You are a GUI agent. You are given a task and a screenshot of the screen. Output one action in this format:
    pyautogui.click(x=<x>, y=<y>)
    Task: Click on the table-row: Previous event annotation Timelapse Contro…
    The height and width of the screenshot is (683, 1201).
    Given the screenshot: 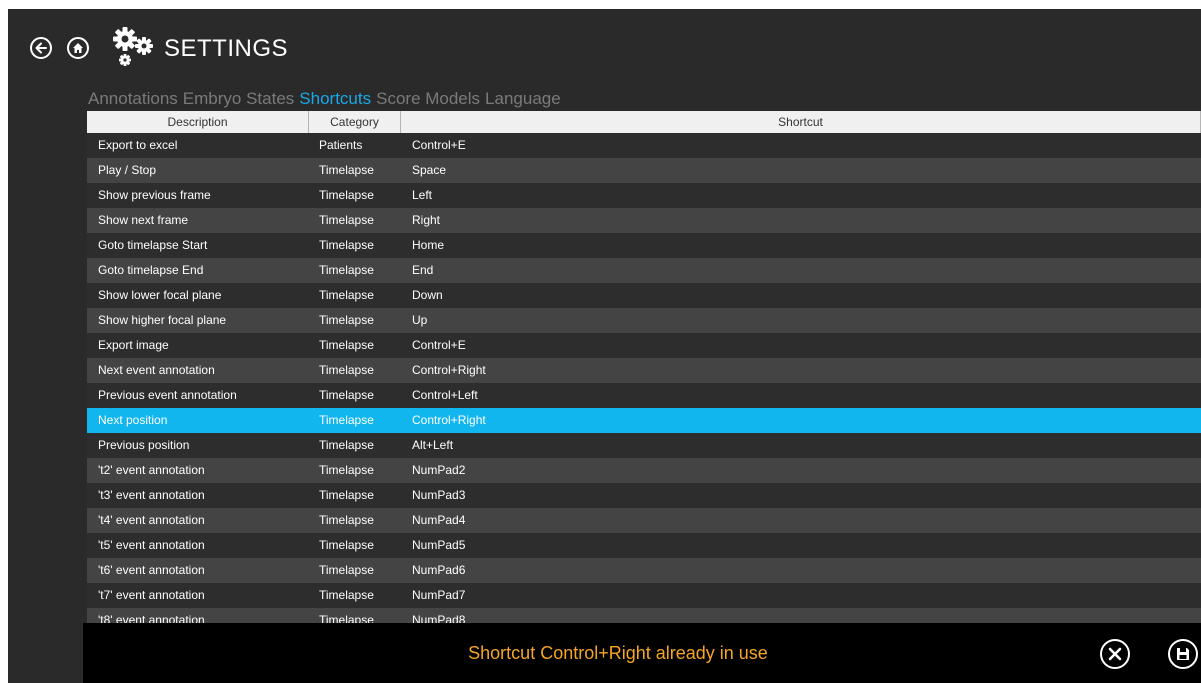 What is the action you would take?
    pyautogui.click(x=644, y=395)
    